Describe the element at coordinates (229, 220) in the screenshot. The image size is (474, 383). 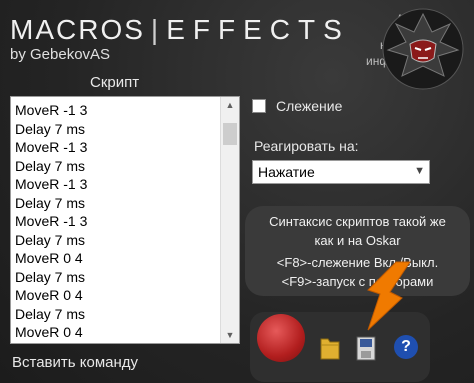
I see `script-scrollbar: ▲ ▼` at that location.